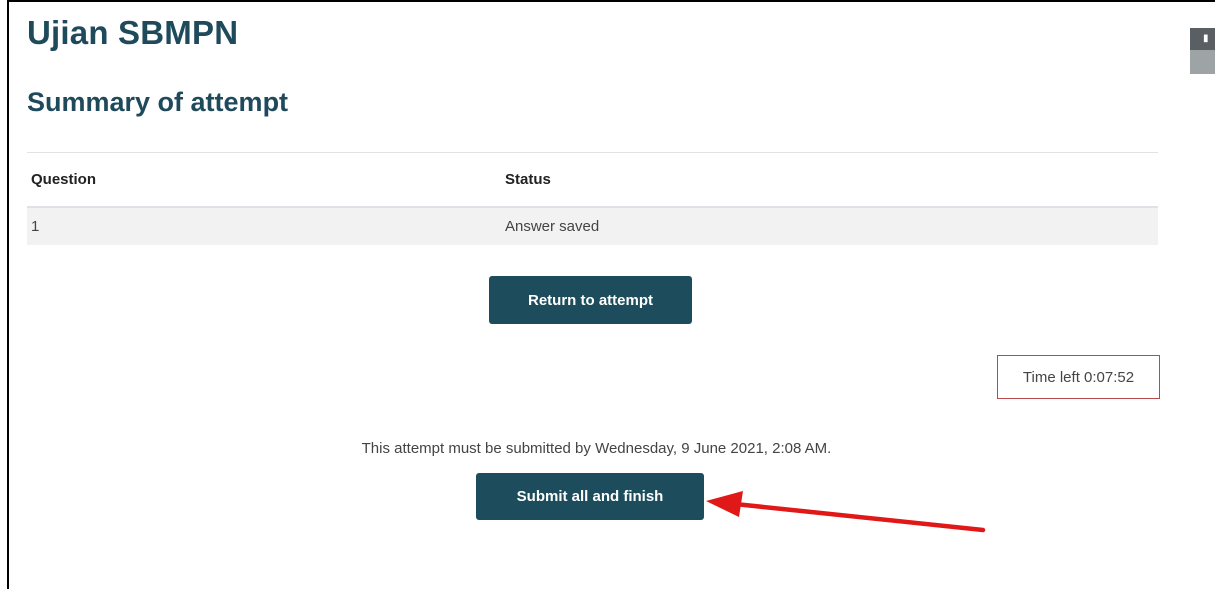 Image resolution: width=1215 pixels, height=589 pixels. Describe the element at coordinates (1206, 38) in the screenshot. I see `drawer-toggle-icon: ▮` at that location.